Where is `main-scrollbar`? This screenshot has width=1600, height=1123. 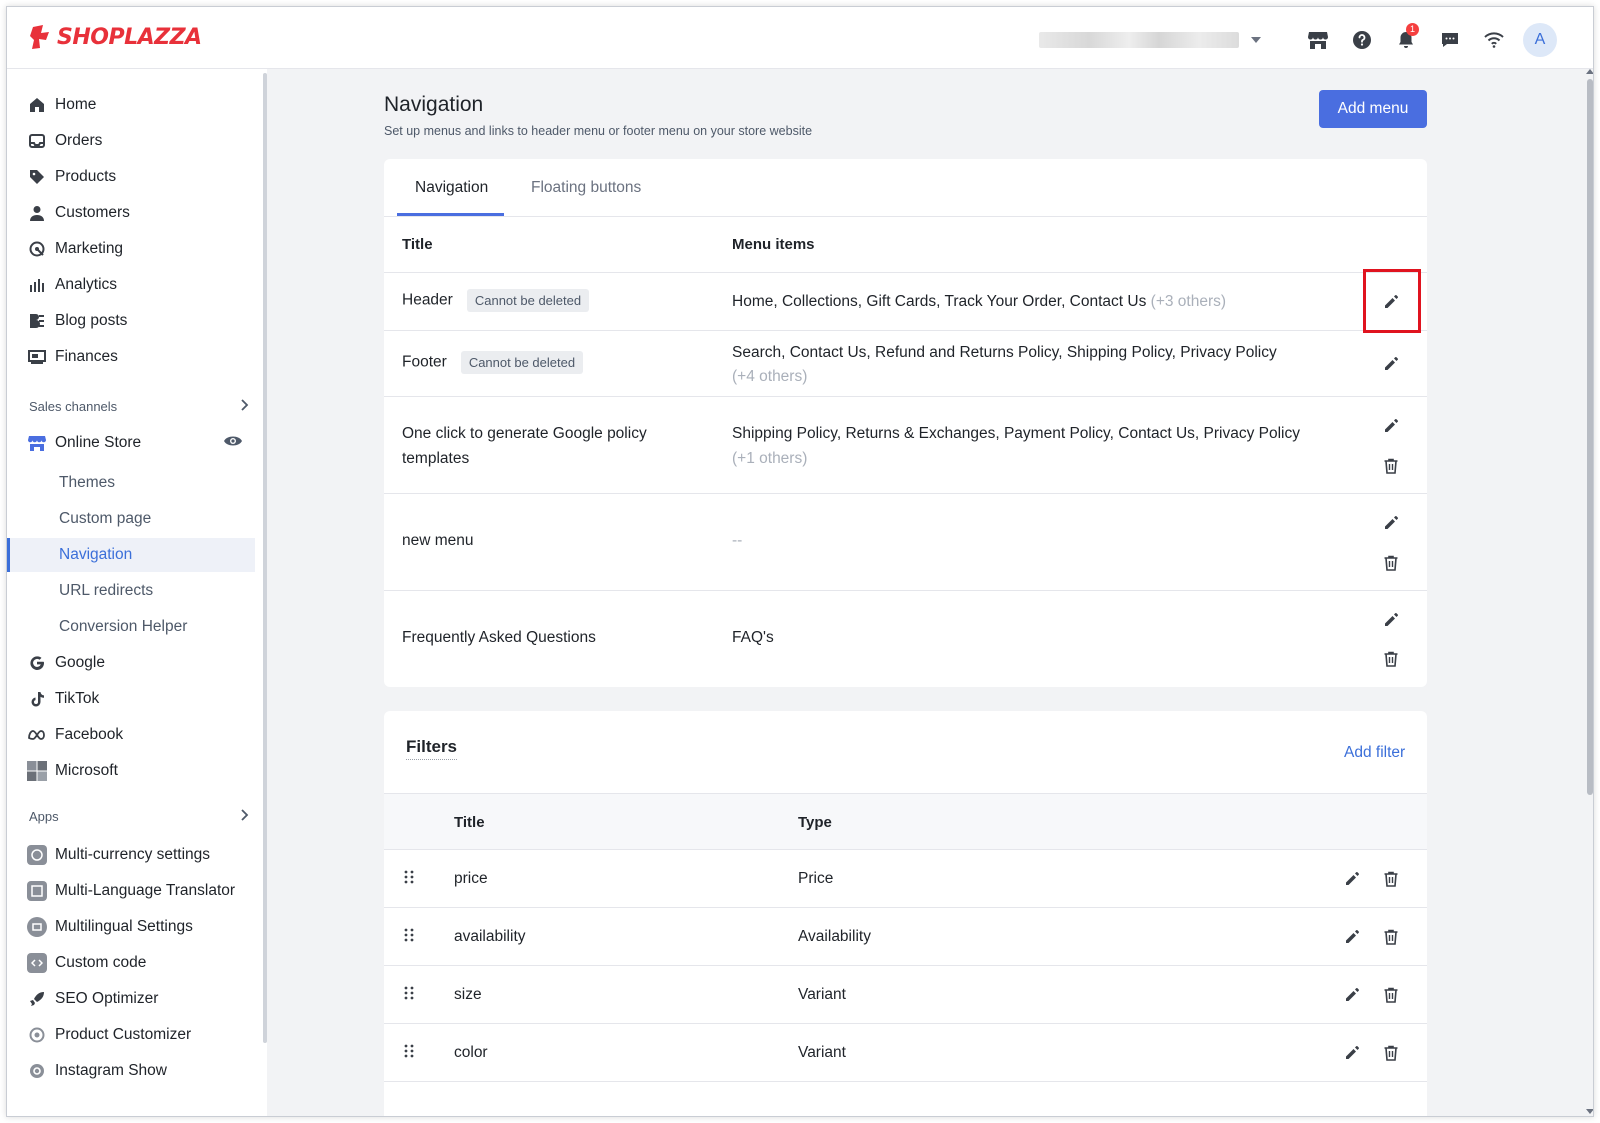 main-scrollbar is located at coordinates (1589, 592).